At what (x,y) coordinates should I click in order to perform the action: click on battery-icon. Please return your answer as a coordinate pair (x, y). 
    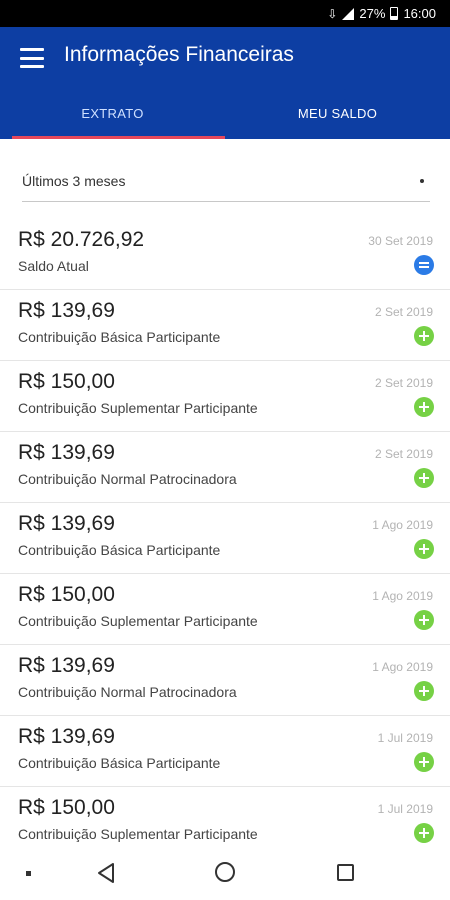
    Looking at the image, I should click on (394, 13).